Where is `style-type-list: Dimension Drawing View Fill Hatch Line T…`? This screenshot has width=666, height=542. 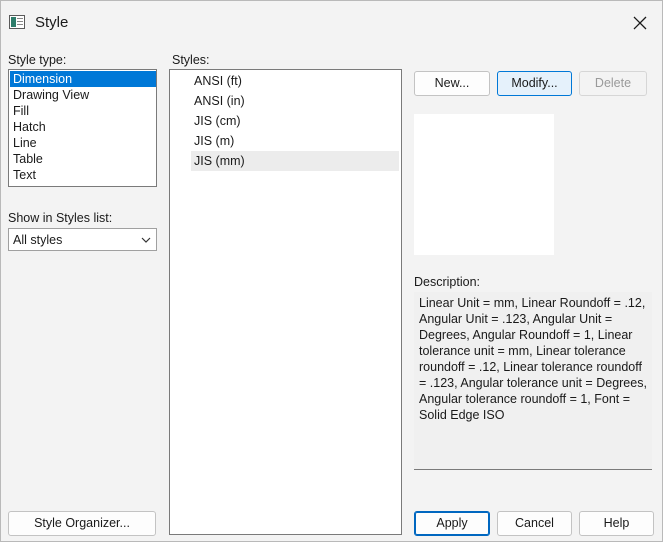 style-type-list: Dimension Drawing View Fill Hatch Line T… is located at coordinates (82, 128).